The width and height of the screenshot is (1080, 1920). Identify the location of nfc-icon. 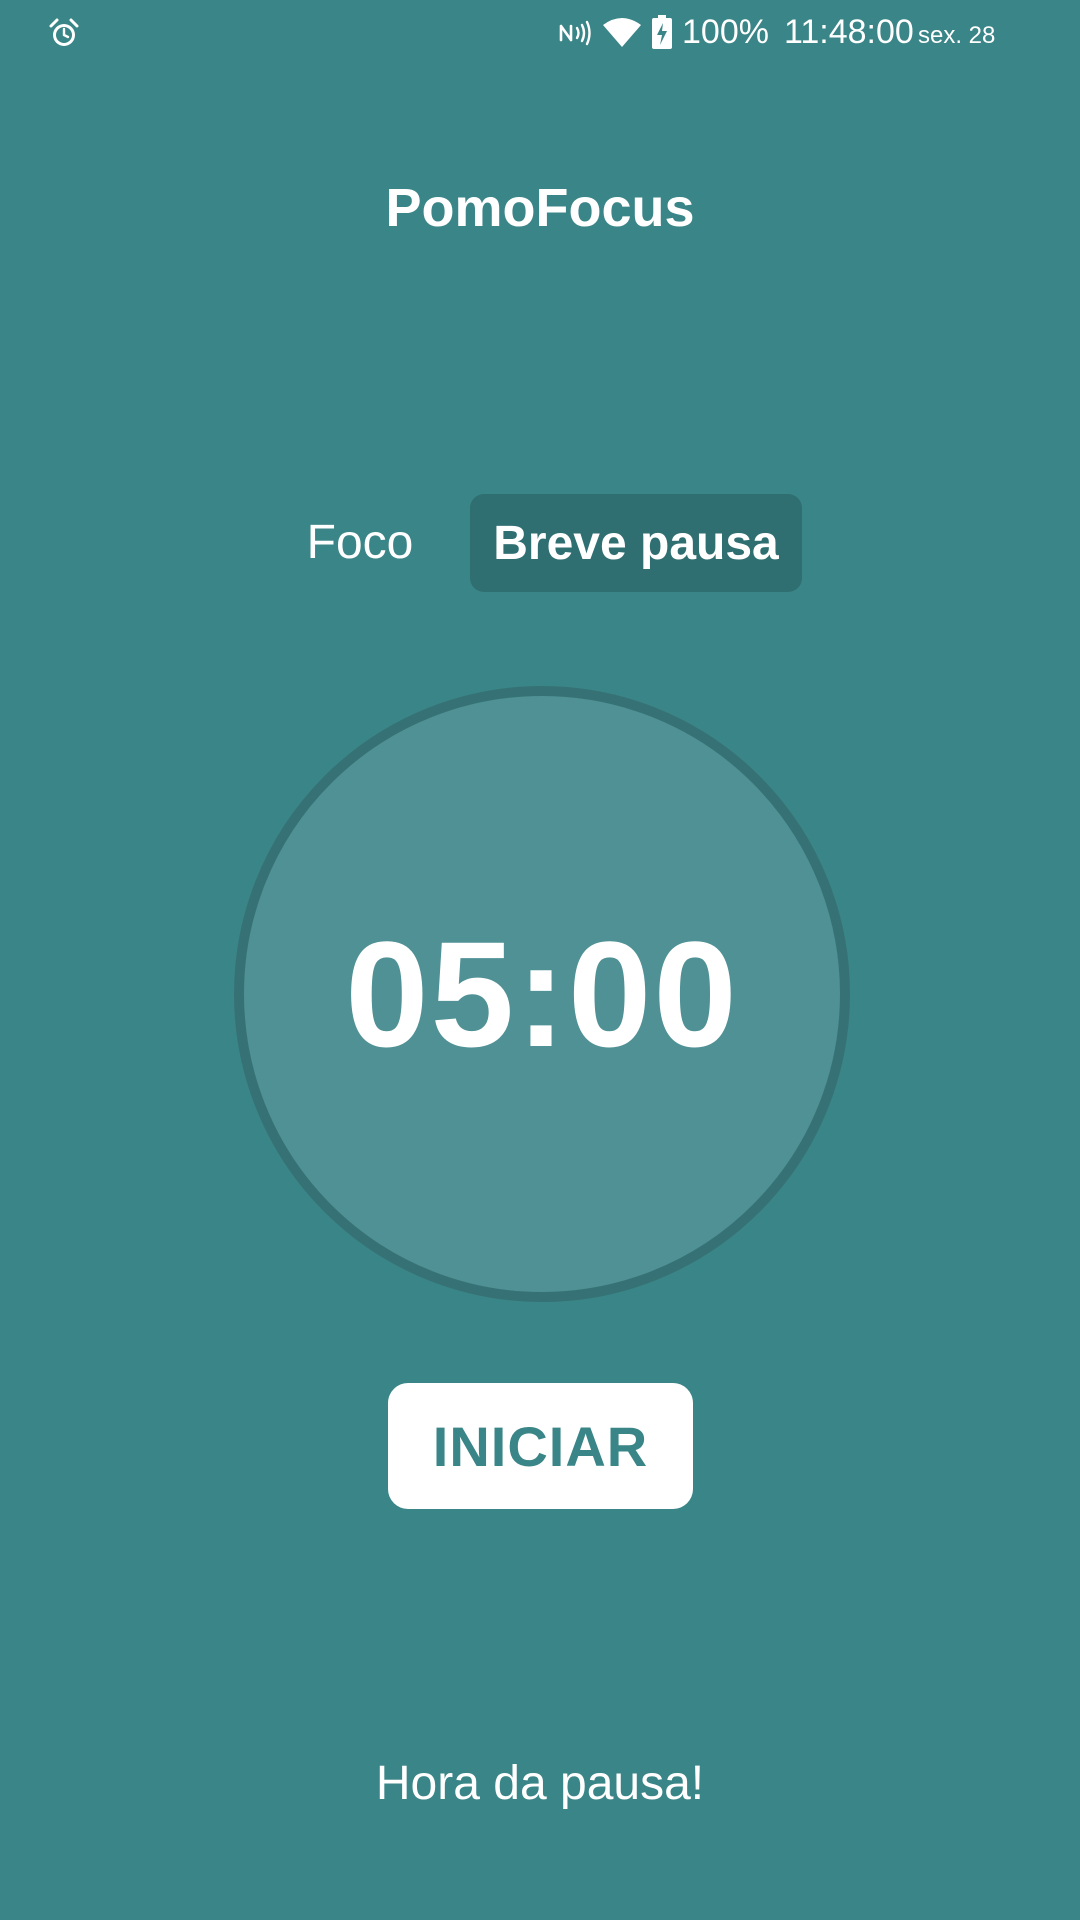
(575, 33).